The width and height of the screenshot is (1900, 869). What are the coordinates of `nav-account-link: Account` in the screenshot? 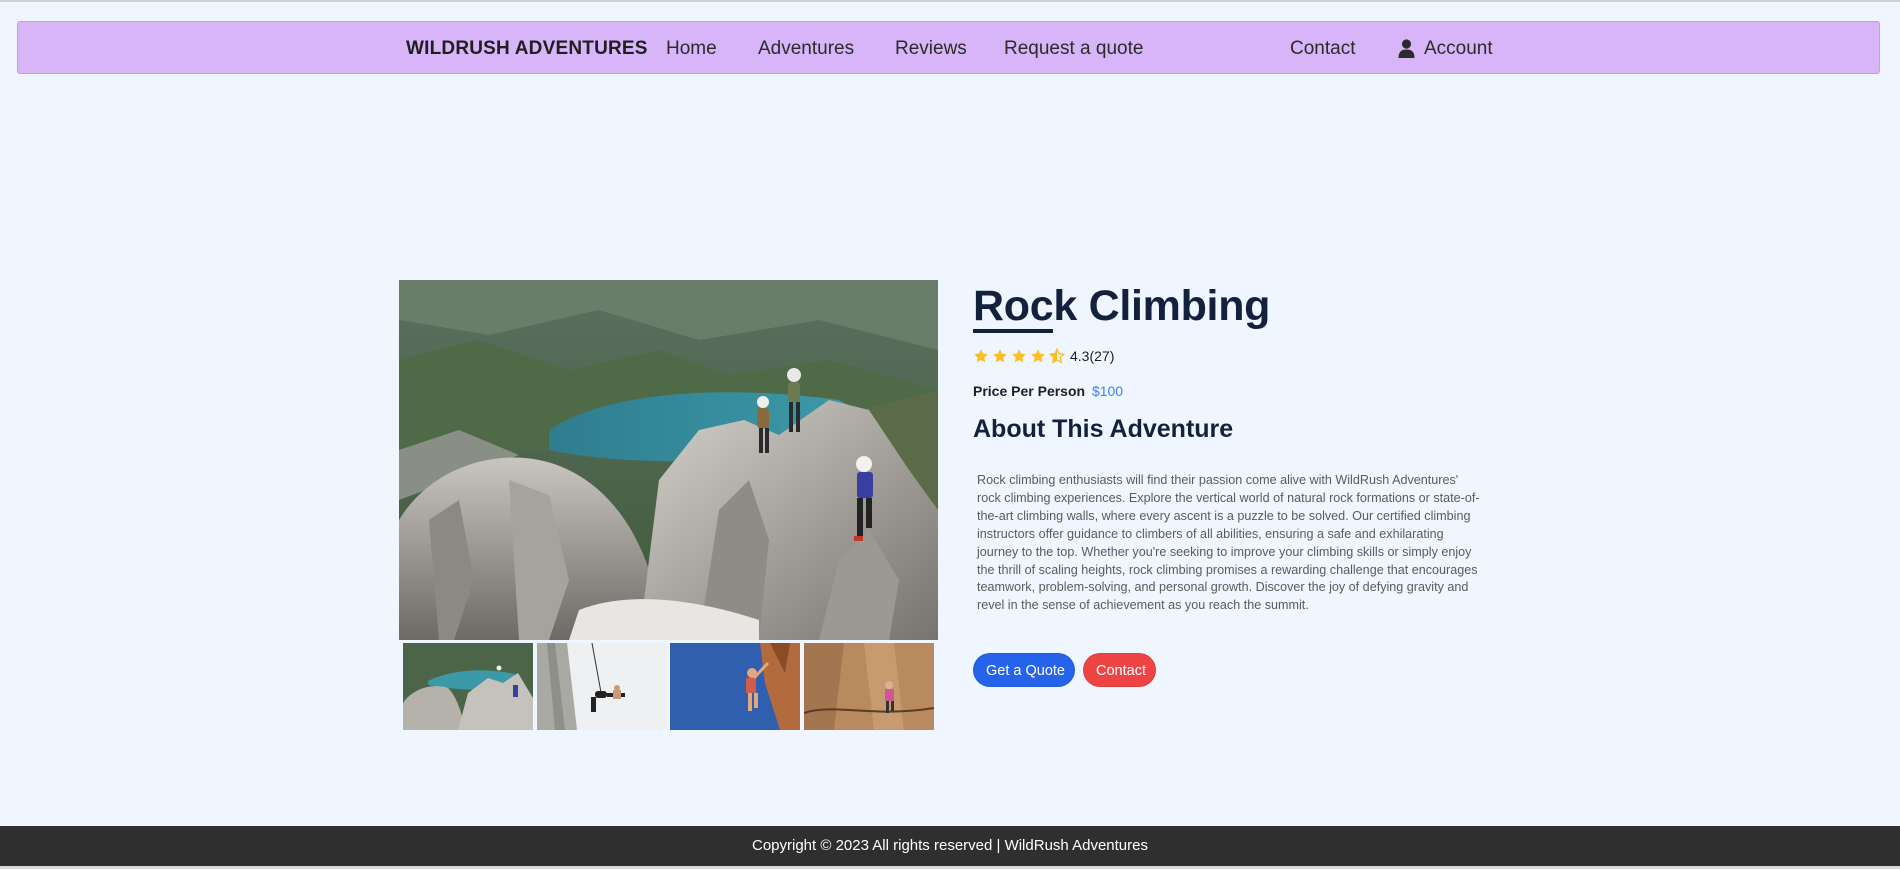 It's located at (1445, 48).